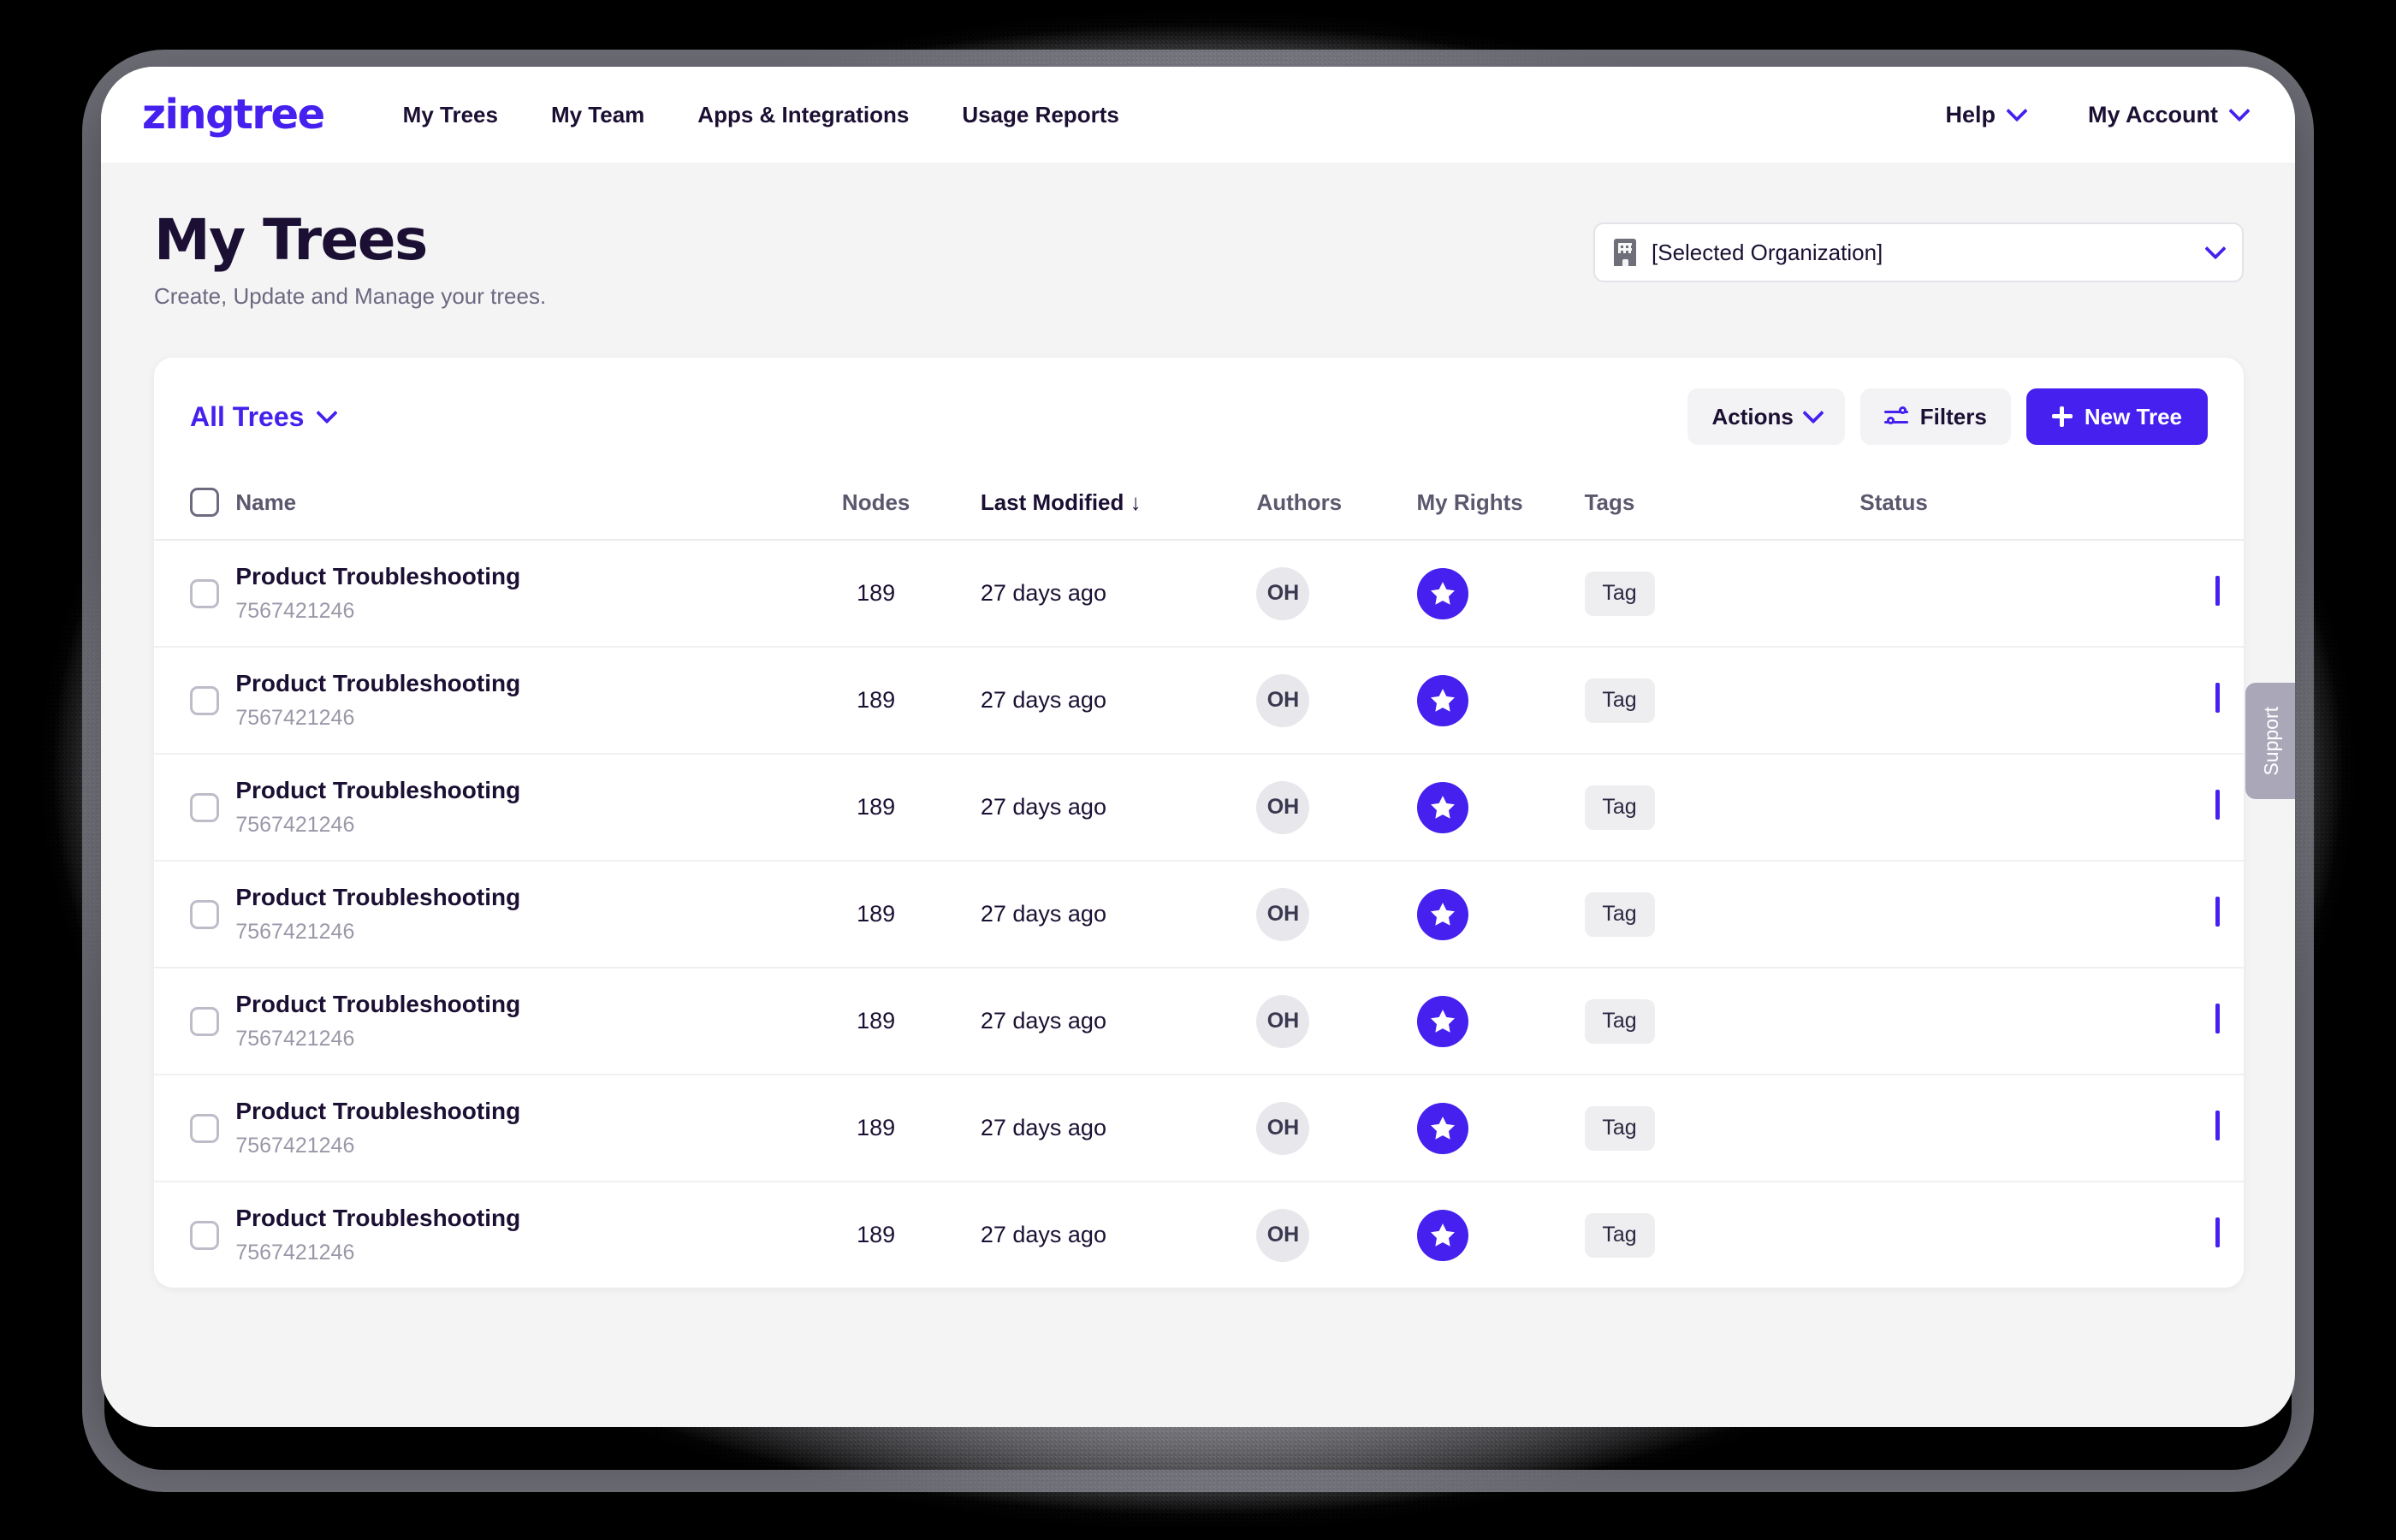 This screenshot has width=2396, height=1540. What do you see at coordinates (1971, 114) in the screenshot?
I see `nav-menu-help-label: Help` at bounding box center [1971, 114].